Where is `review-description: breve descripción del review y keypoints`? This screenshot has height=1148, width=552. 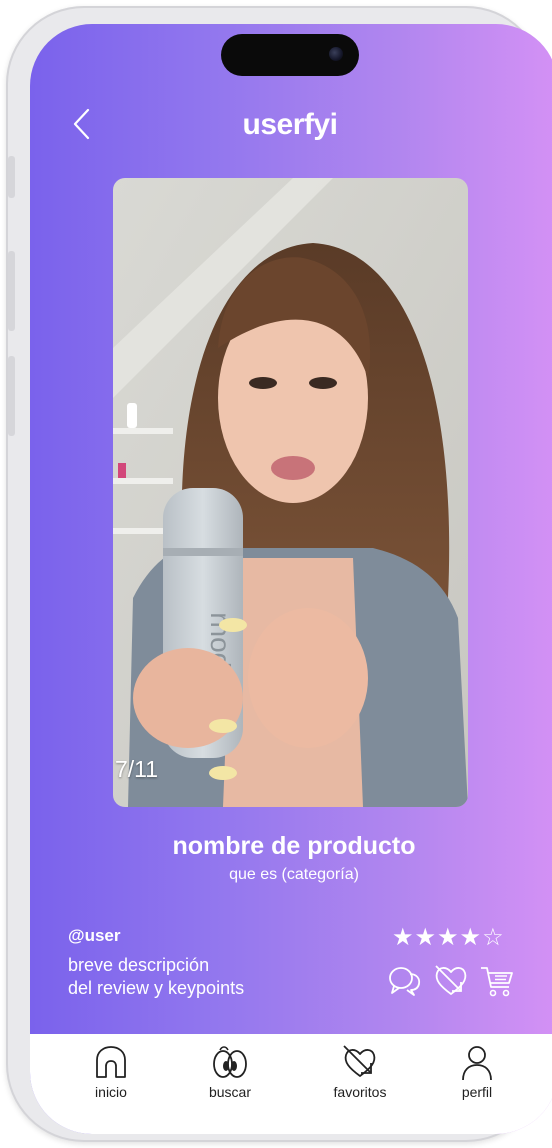 review-description: breve descripción del review y keypoints is located at coordinates (213, 977).